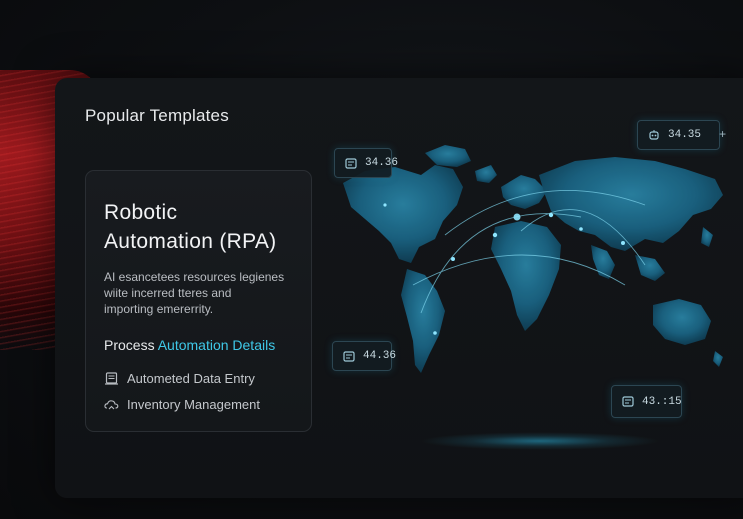 Image resolution: width=743 pixels, height=519 pixels. I want to click on badge-value: 44.36, so click(380, 356).